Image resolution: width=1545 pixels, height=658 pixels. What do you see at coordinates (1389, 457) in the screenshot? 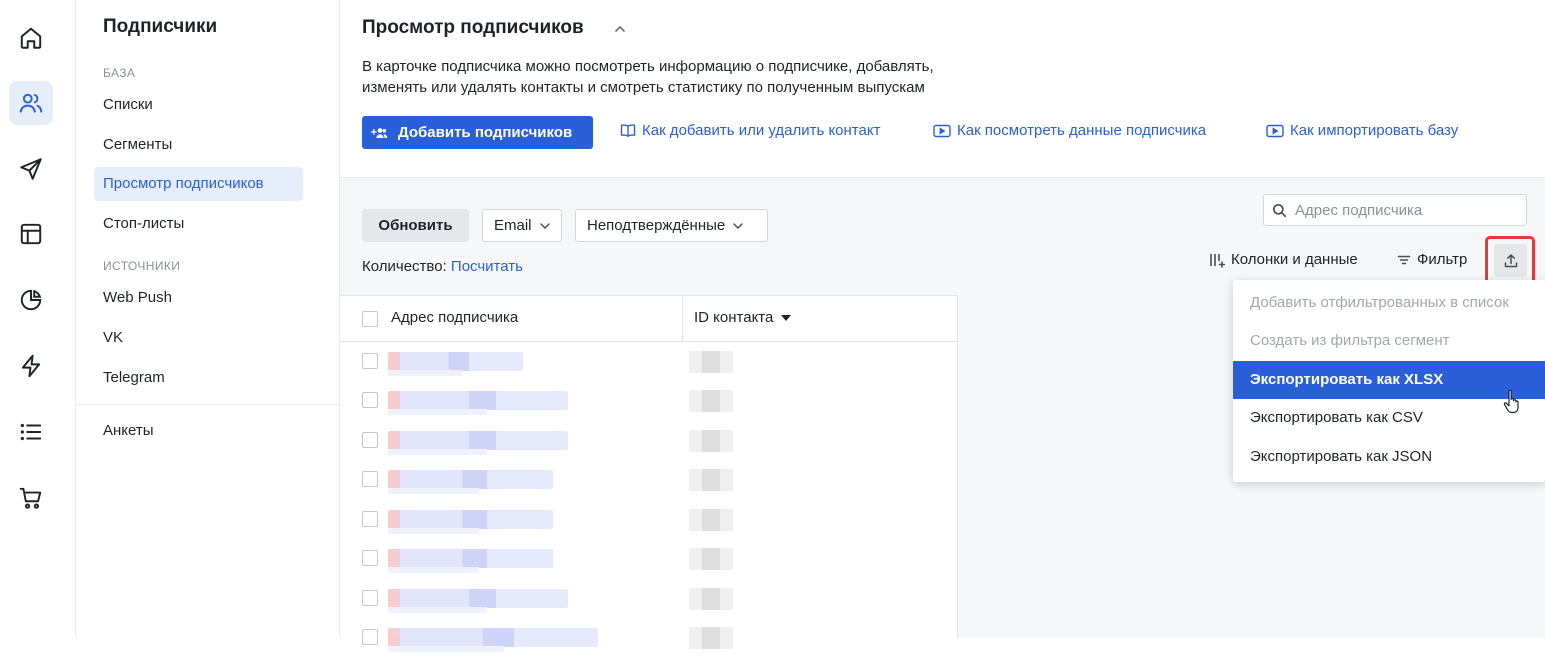
I see `menu-item-export-json: Экспортировать как JSON` at bounding box center [1389, 457].